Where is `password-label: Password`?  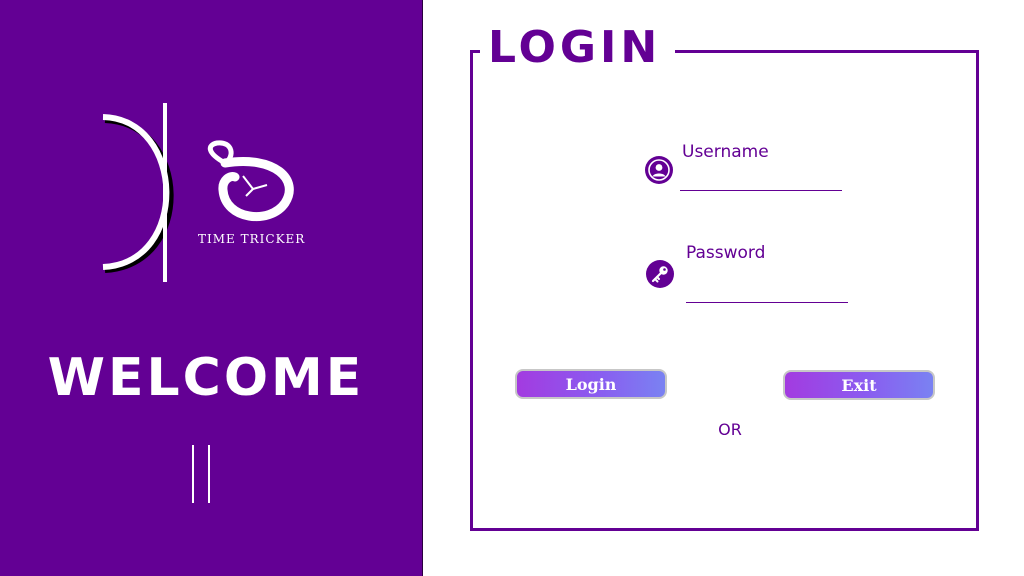 password-label: Password is located at coordinates (726, 253).